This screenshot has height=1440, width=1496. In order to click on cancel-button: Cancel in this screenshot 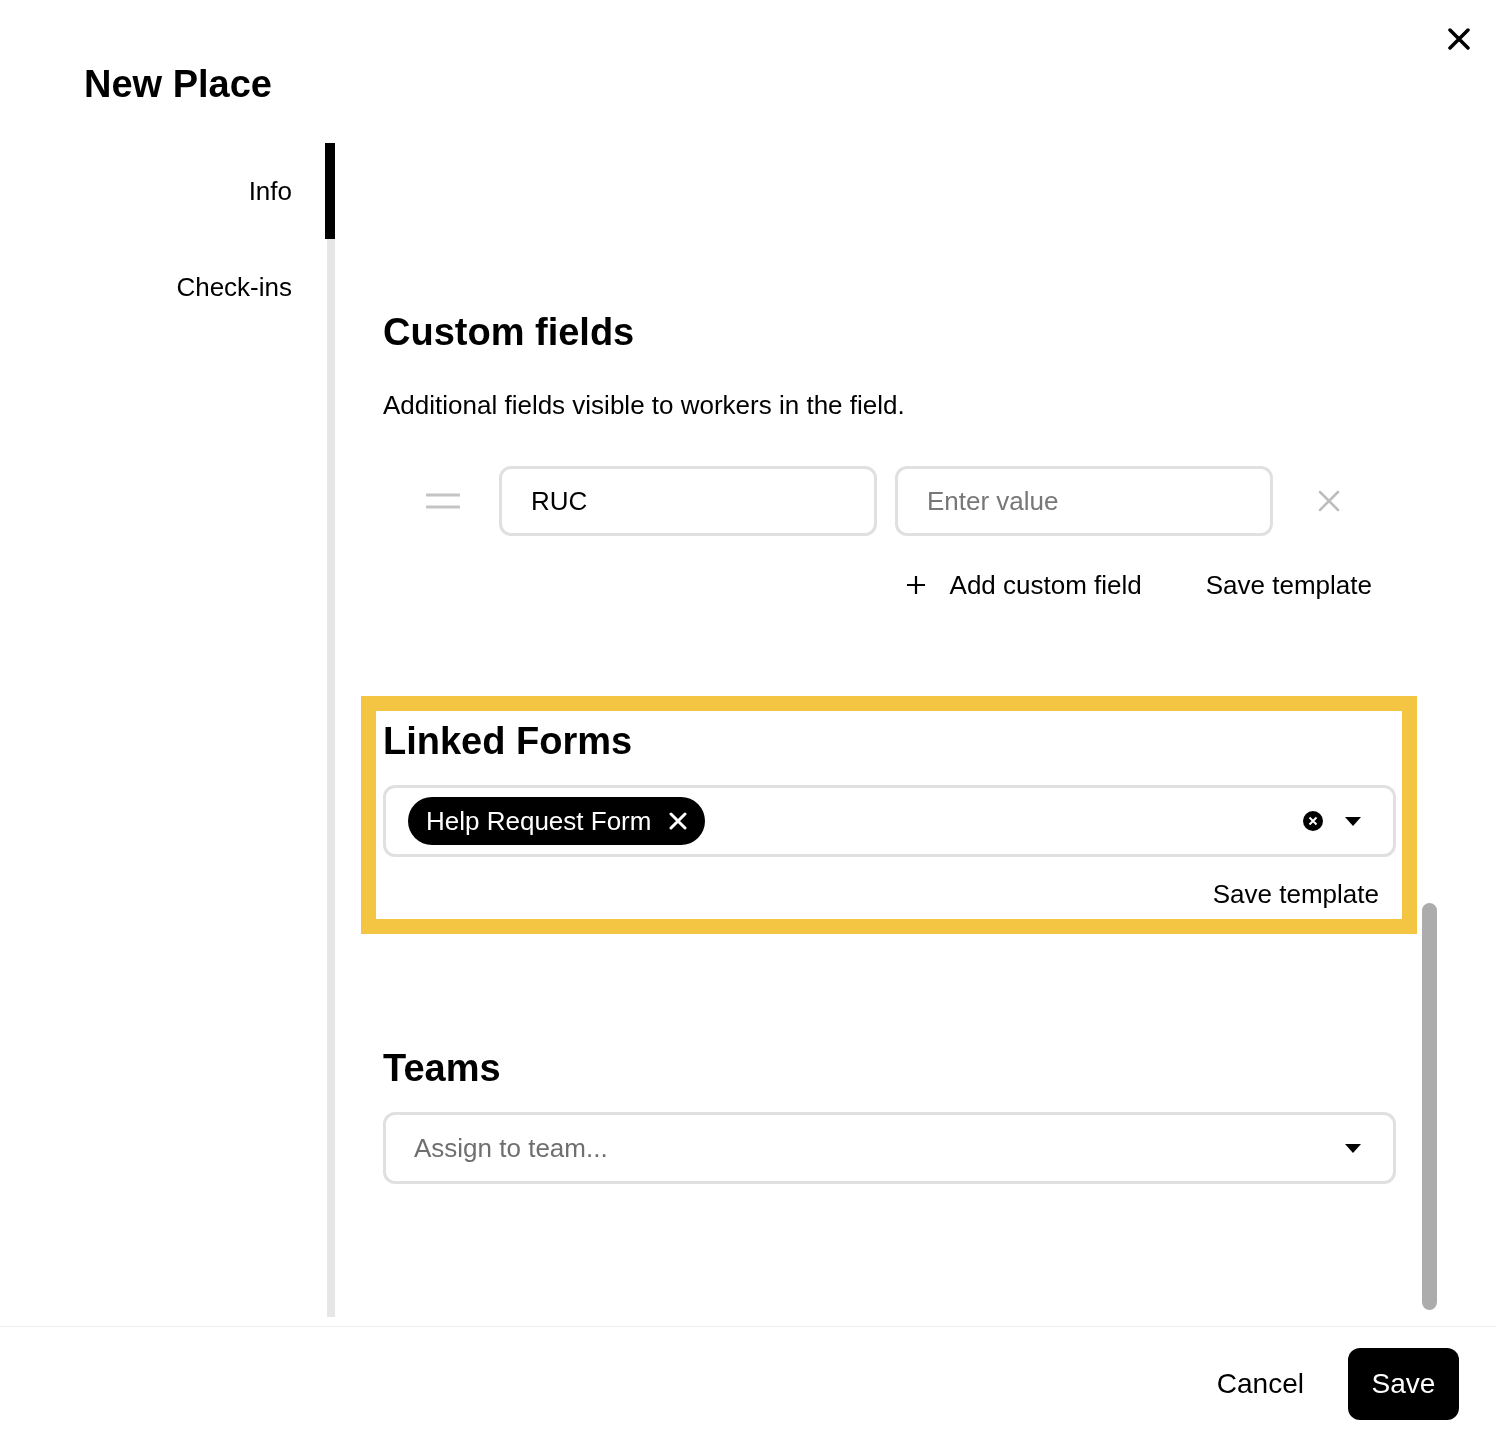, I will do `click(1260, 1383)`.